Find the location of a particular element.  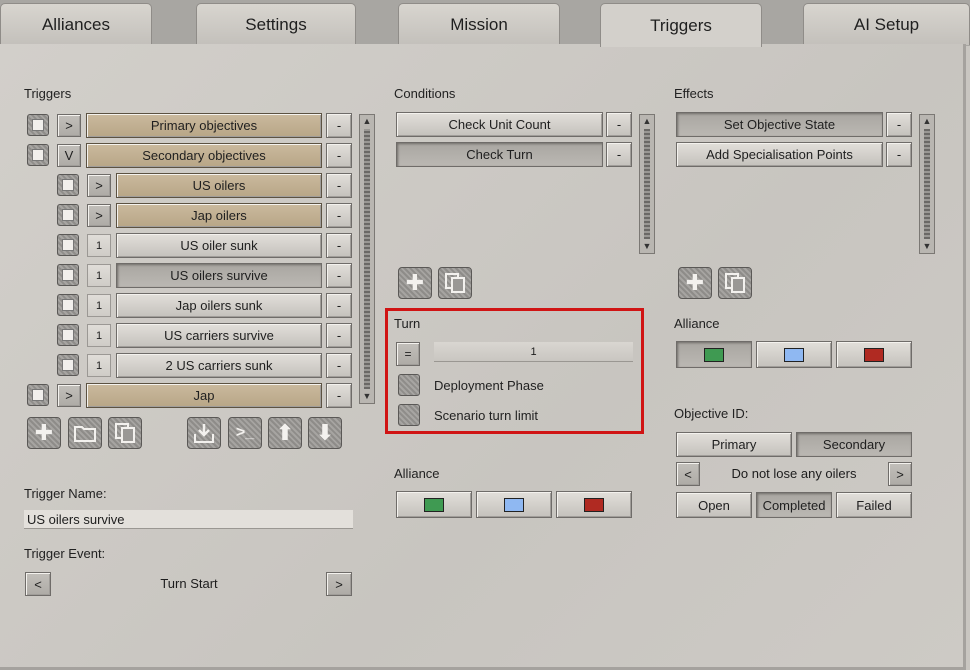

copy-effect-button is located at coordinates (735, 283).